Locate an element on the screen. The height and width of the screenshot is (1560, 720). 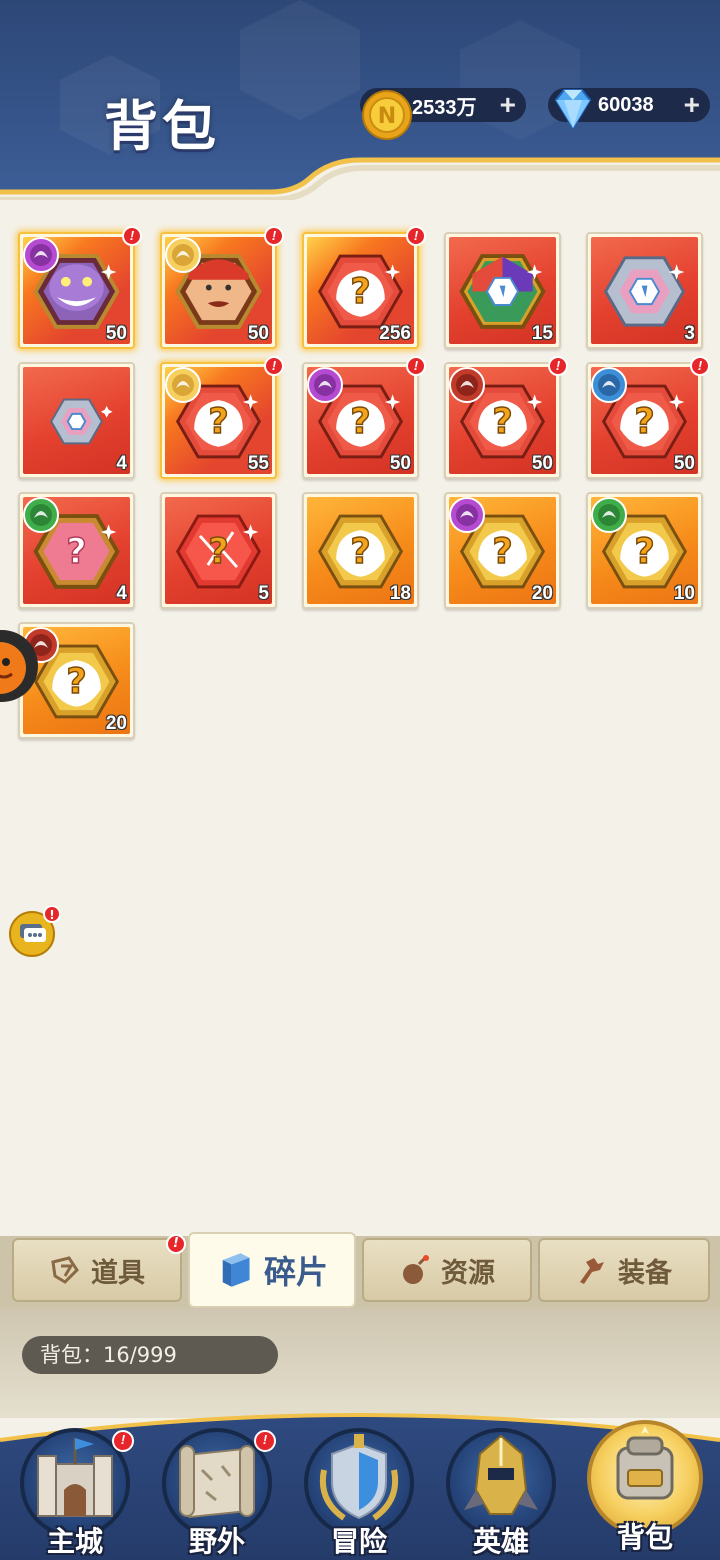
nav-adventure: 冒险 is located at coordinates (359, 1493).